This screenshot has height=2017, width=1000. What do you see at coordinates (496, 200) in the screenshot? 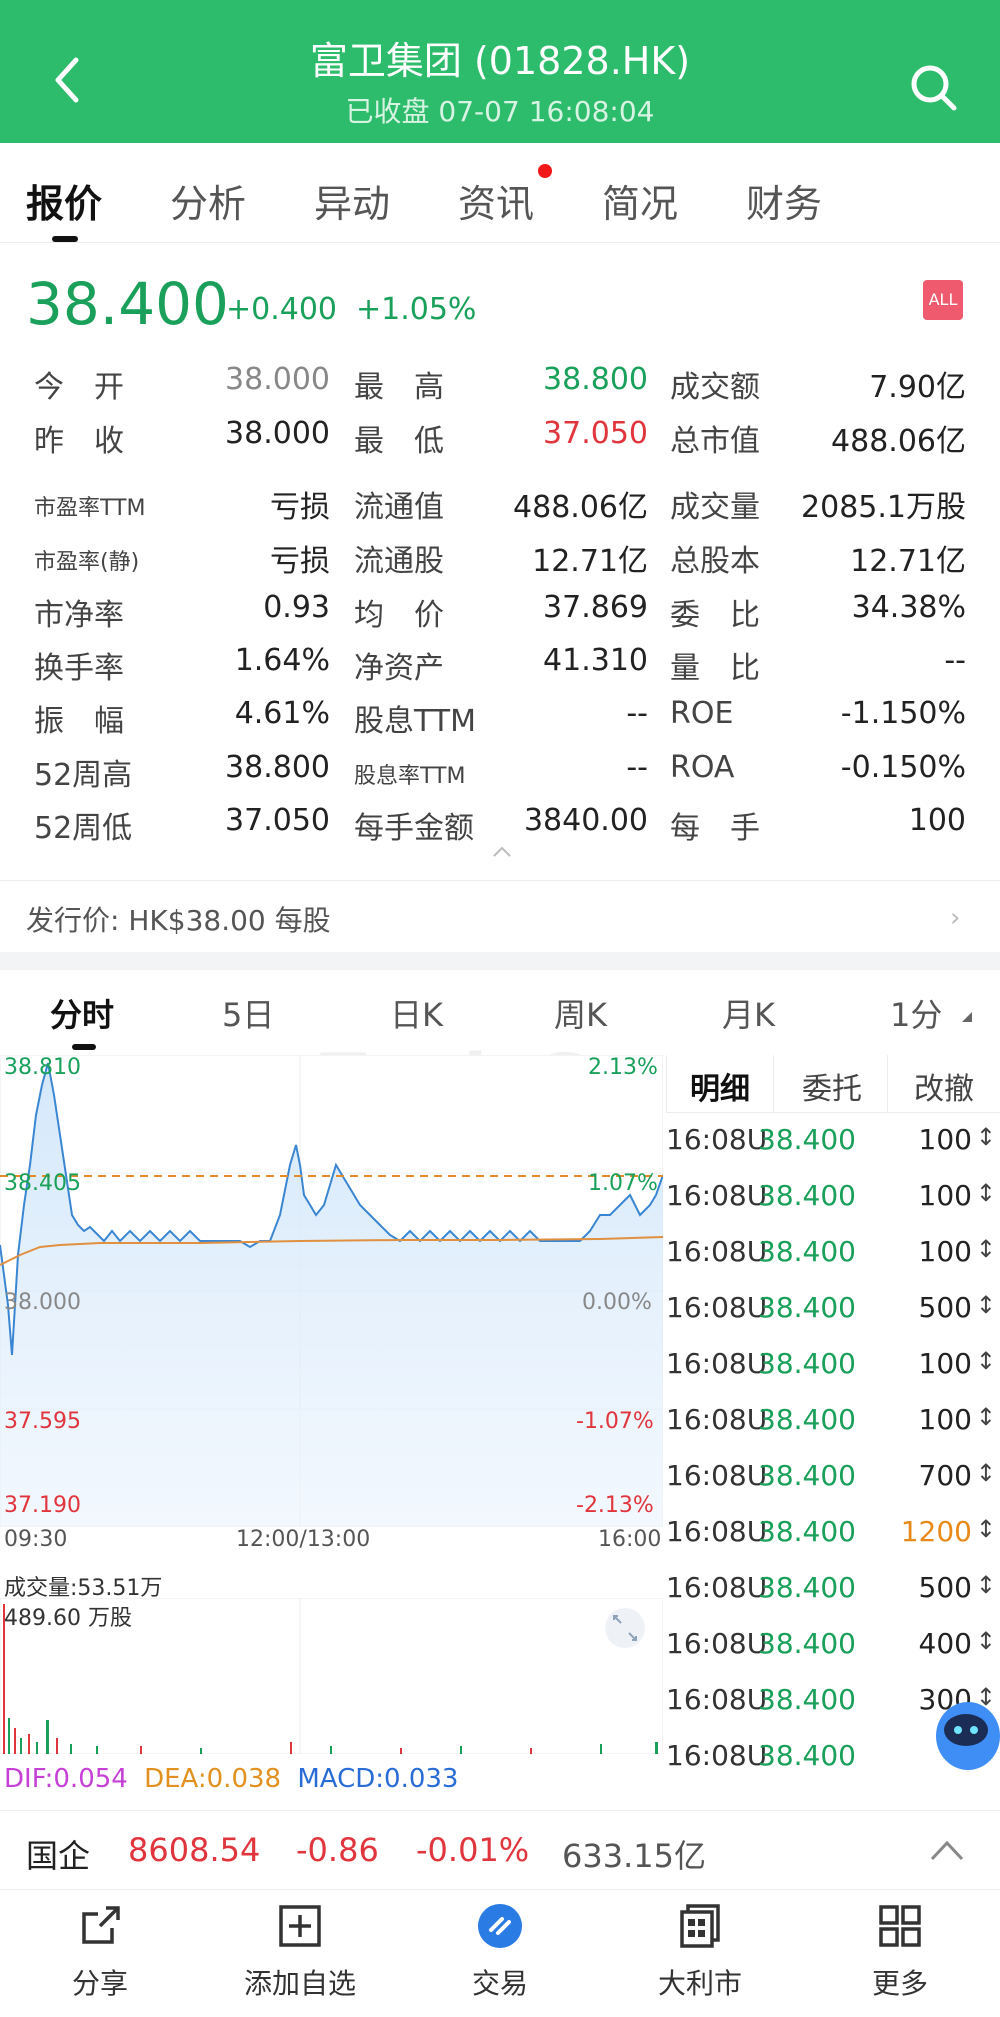
I see `tab-news: 资讯` at bounding box center [496, 200].